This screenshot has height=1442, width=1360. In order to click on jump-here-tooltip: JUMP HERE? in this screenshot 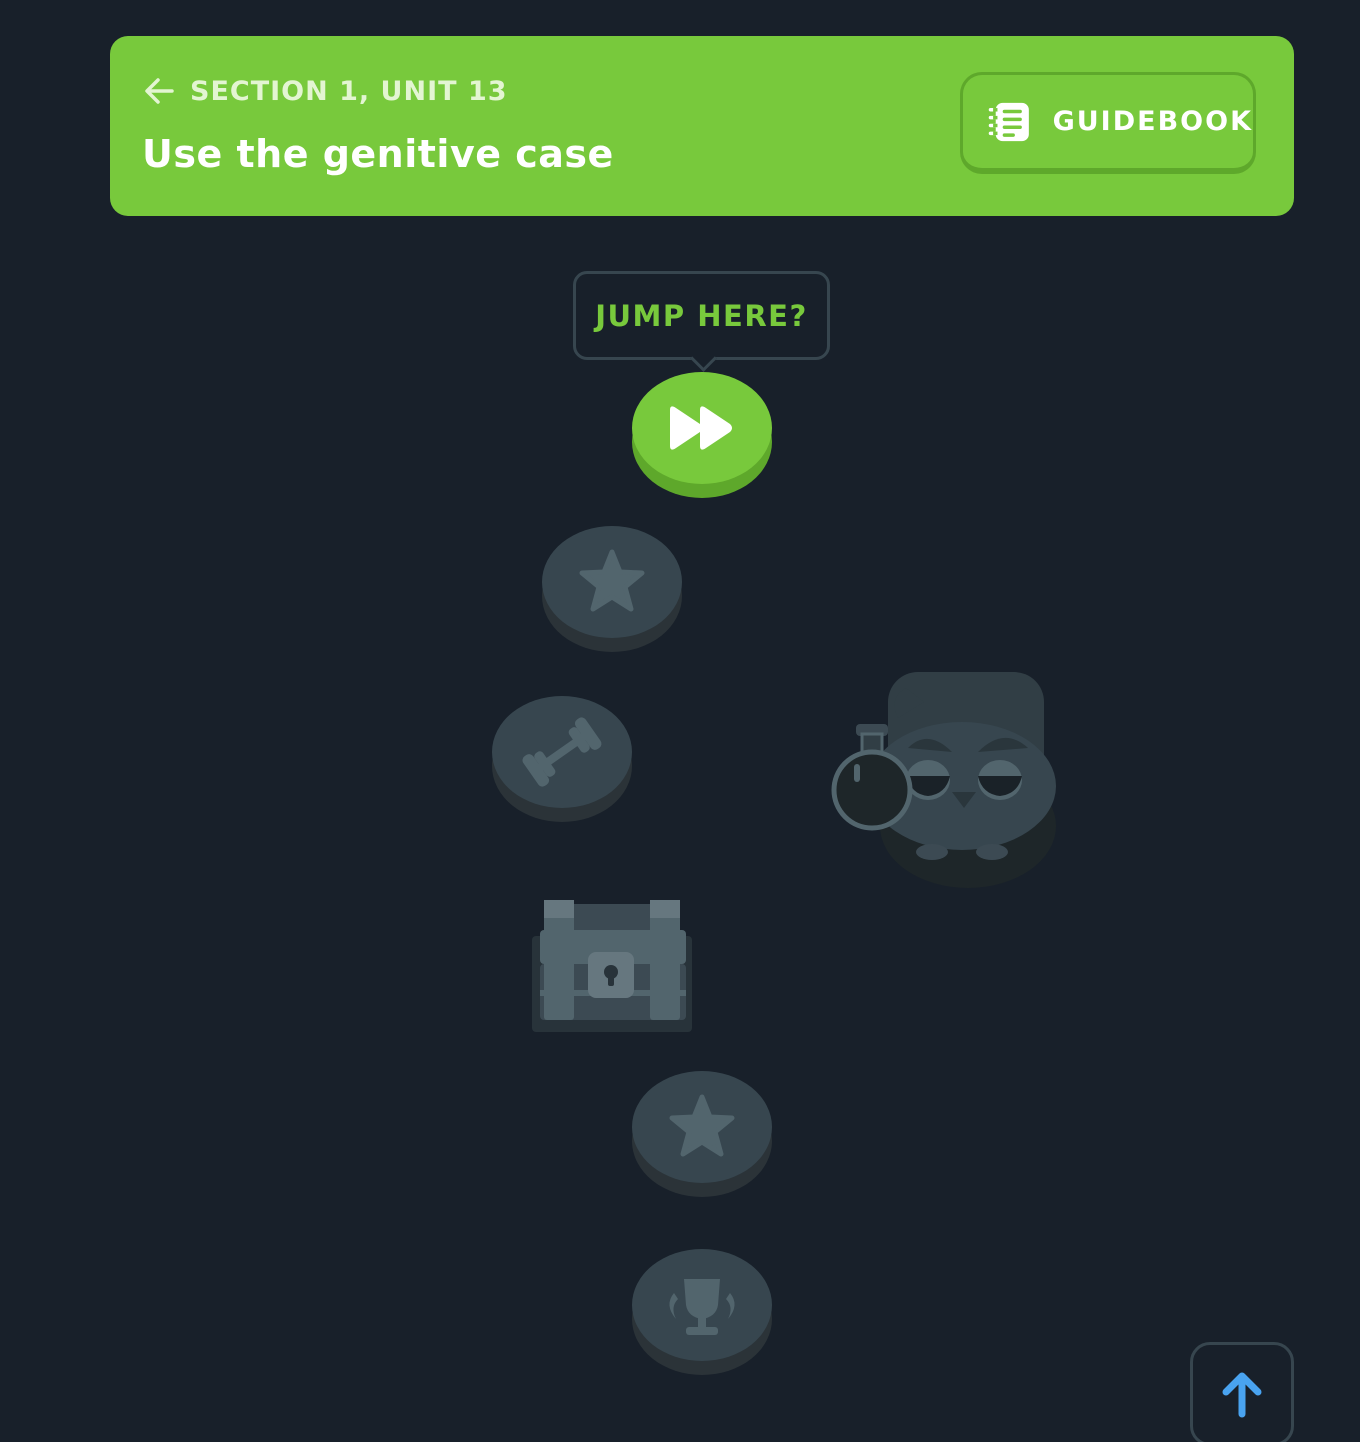, I will do `click(701, 315)`.